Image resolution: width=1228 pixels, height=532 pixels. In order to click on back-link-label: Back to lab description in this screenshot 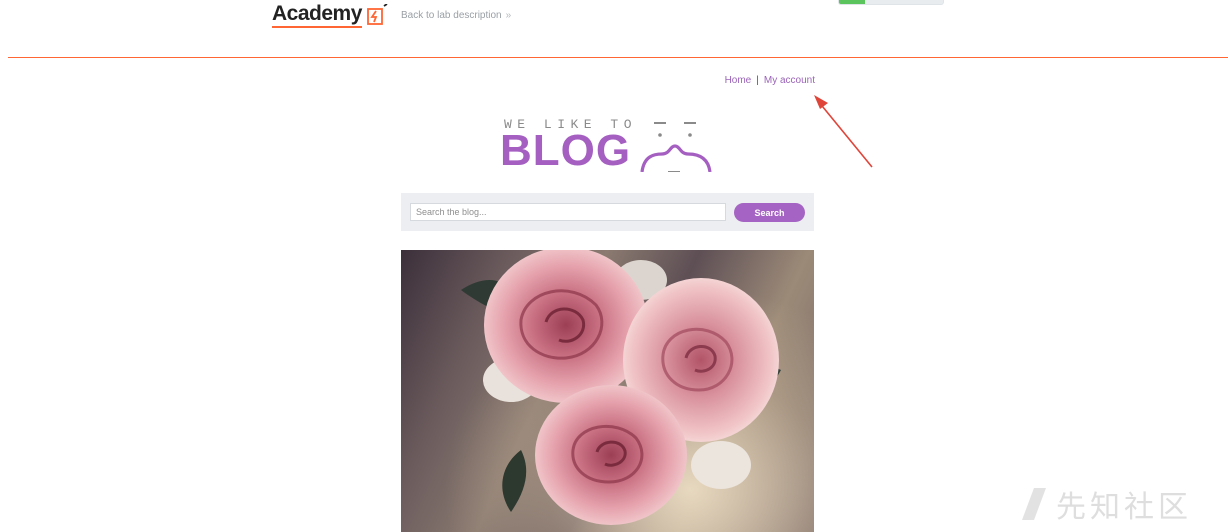, I will do `click(451, 15)`.